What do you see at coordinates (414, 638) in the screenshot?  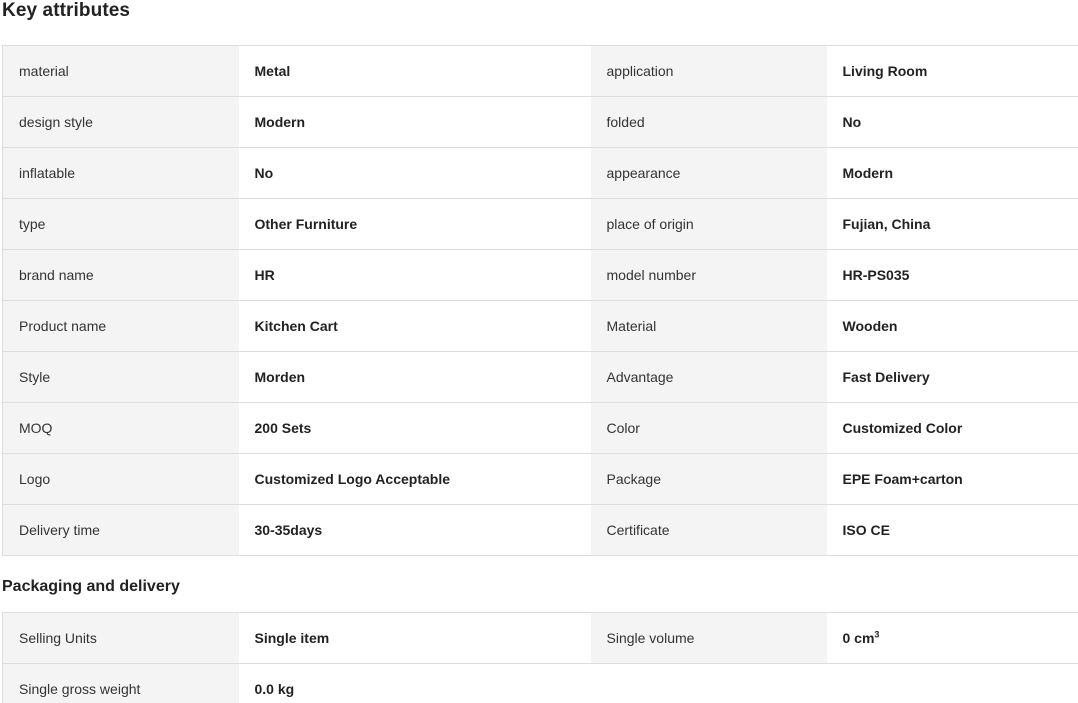 I see `selling-units-value: Single item` at bounding box center [414, 638].